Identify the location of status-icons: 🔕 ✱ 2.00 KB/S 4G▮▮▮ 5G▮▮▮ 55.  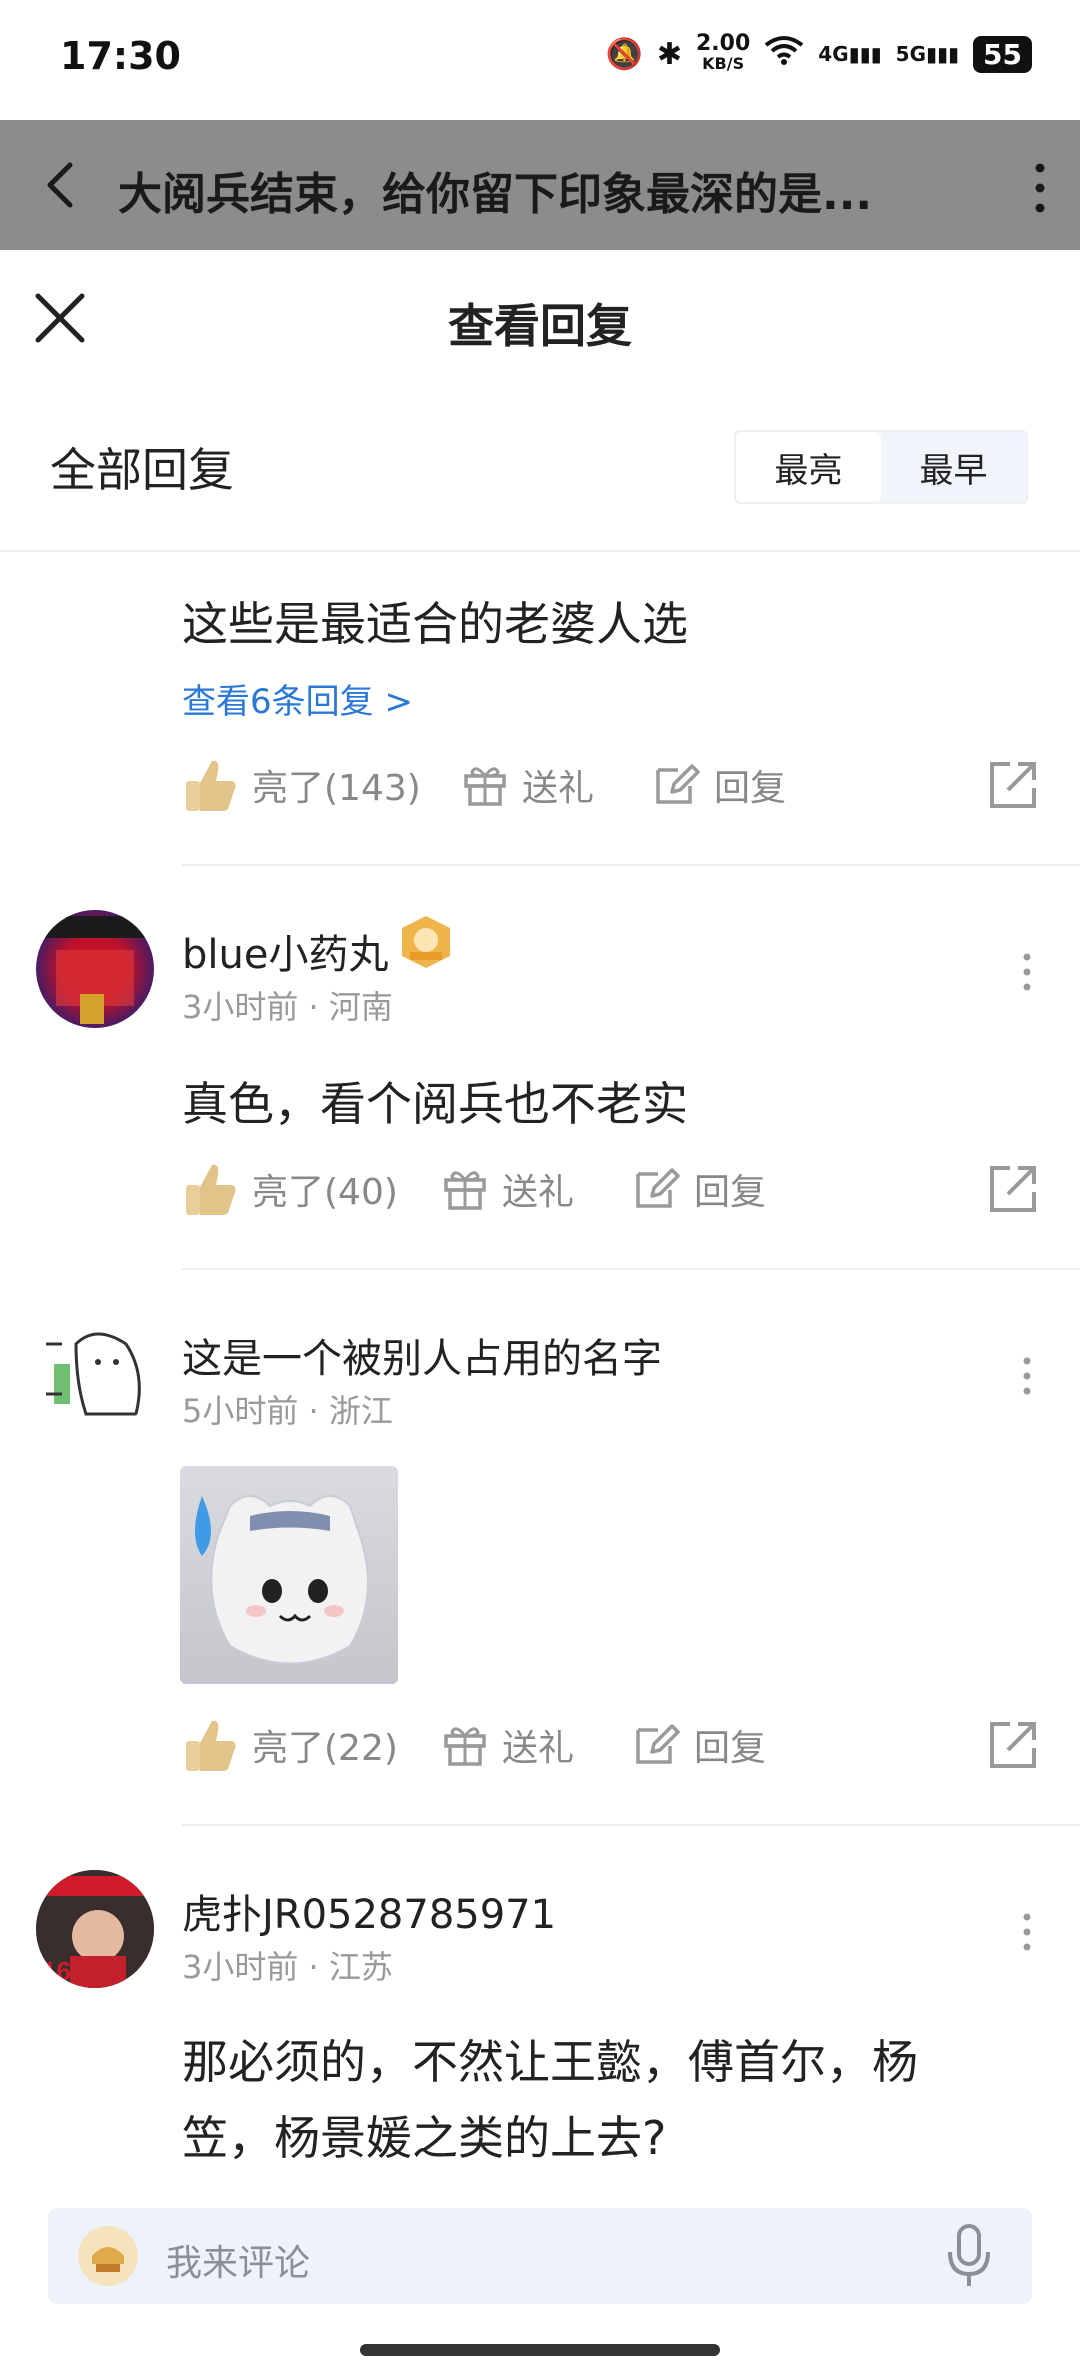
(818, 52).